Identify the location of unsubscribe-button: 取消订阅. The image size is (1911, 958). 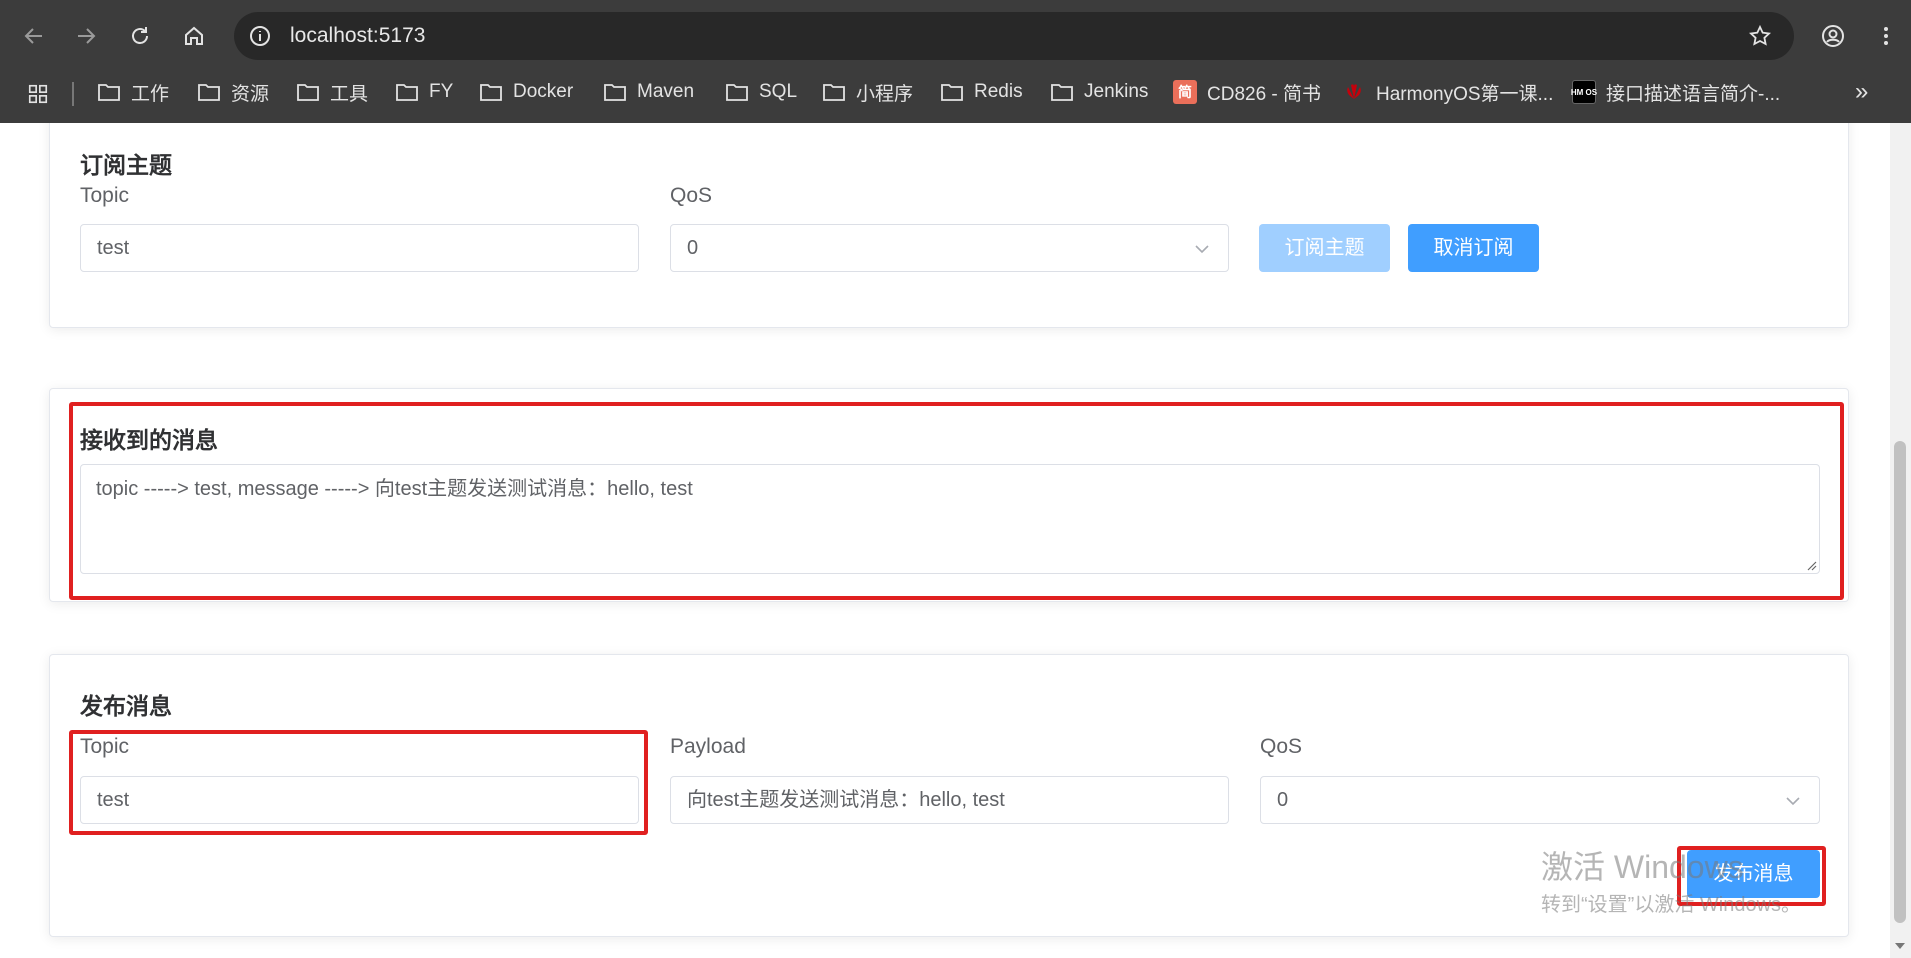
(1473, 248).